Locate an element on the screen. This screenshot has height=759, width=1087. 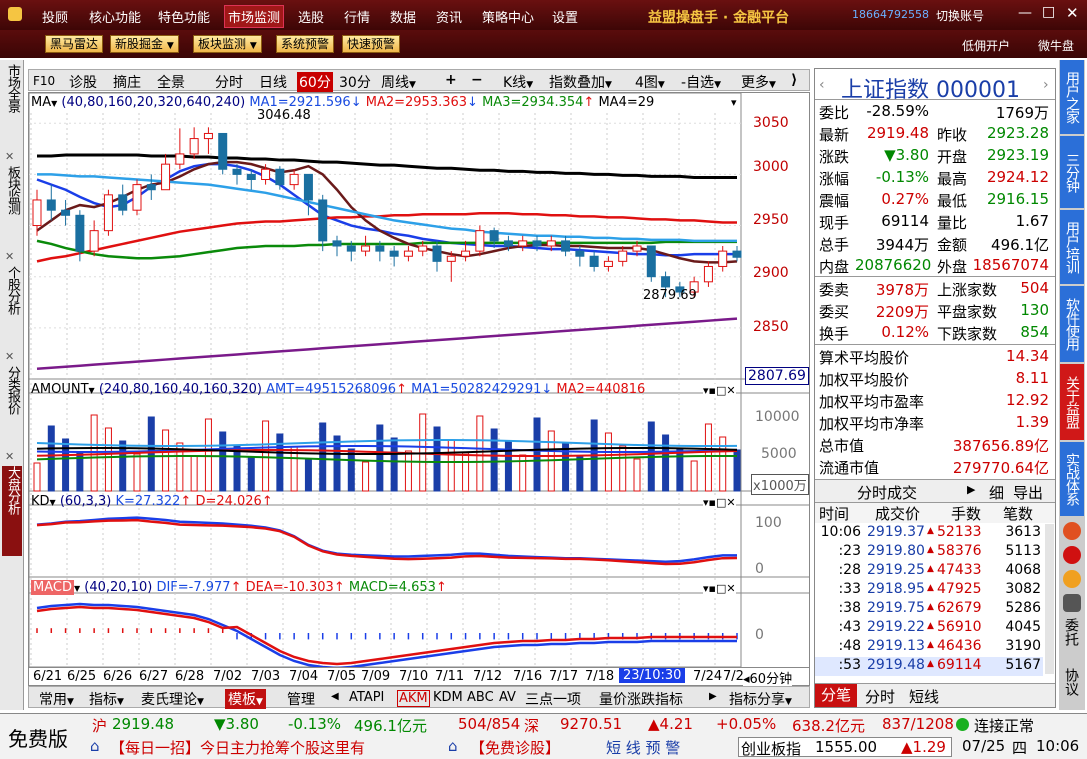
menu-item-settings: 设置 is located at coordinates (565, 16).